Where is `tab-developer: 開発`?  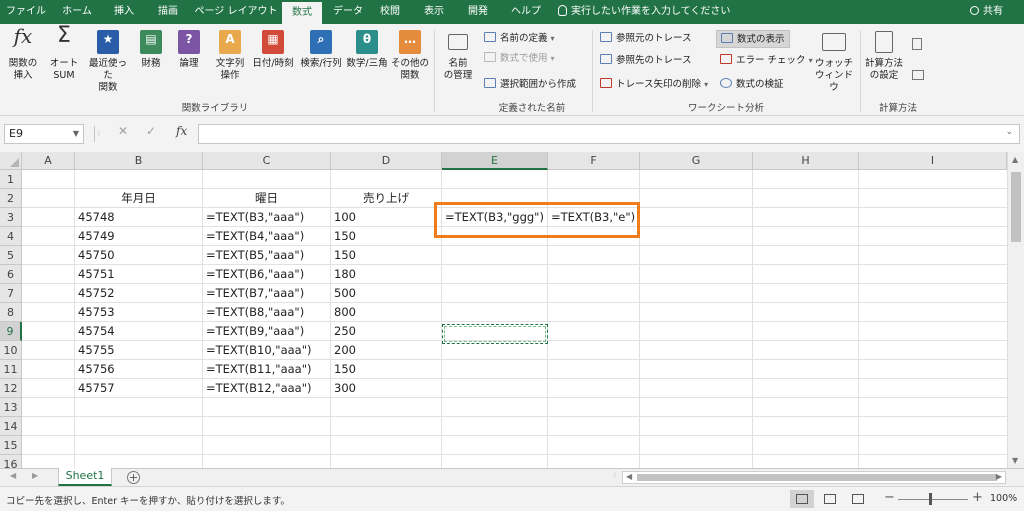
tab-developer: 開発 is located at coordinates (478, 12).